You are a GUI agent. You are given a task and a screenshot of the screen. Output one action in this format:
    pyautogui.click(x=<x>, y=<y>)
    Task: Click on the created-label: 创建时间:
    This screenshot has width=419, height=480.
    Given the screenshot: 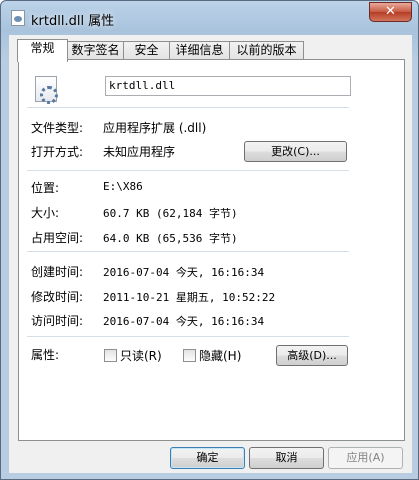 What is the action you would take?
    pyautogui.click(x=57, y=272)
    